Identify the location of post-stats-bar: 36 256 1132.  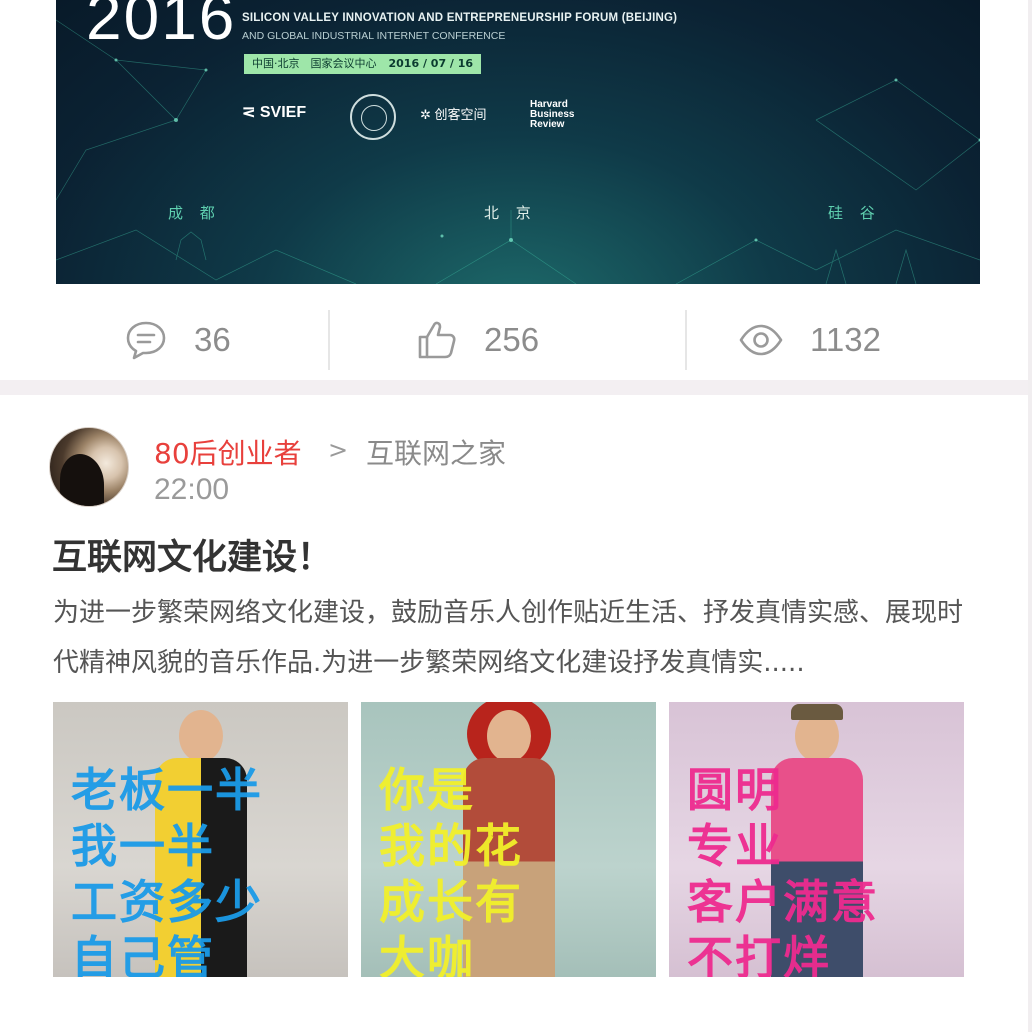
(514, 340).